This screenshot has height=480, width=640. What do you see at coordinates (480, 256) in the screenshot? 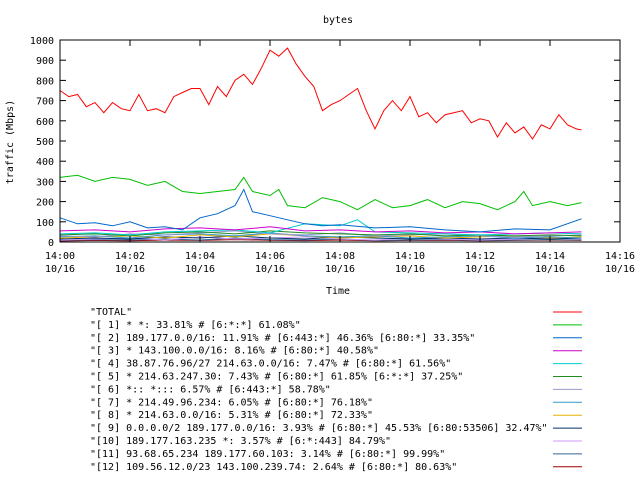
I see `x-tick-label-time: 14:12` at bounding box center [480, 256].